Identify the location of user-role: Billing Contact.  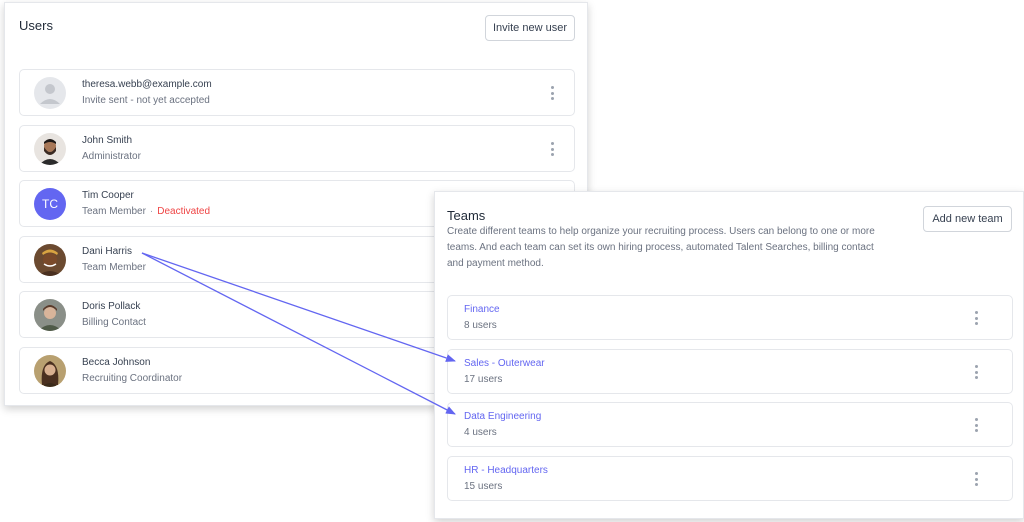
(114, 322).